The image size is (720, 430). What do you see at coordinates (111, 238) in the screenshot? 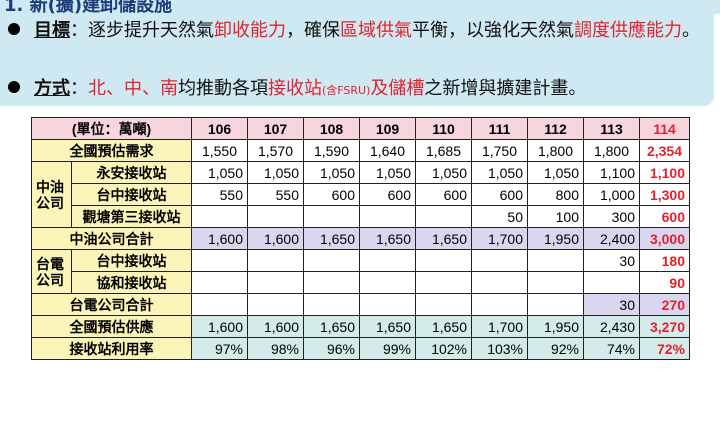
I see `row-label: 中油公司合計` at bounding box center [111, 238].